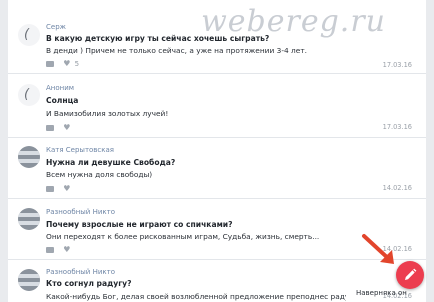 This screenshot has width=434, height=302. What do you see at coordinates (77, 64) in the screenshot?
I see `like-count: 5` at bounding box center [77, 64].